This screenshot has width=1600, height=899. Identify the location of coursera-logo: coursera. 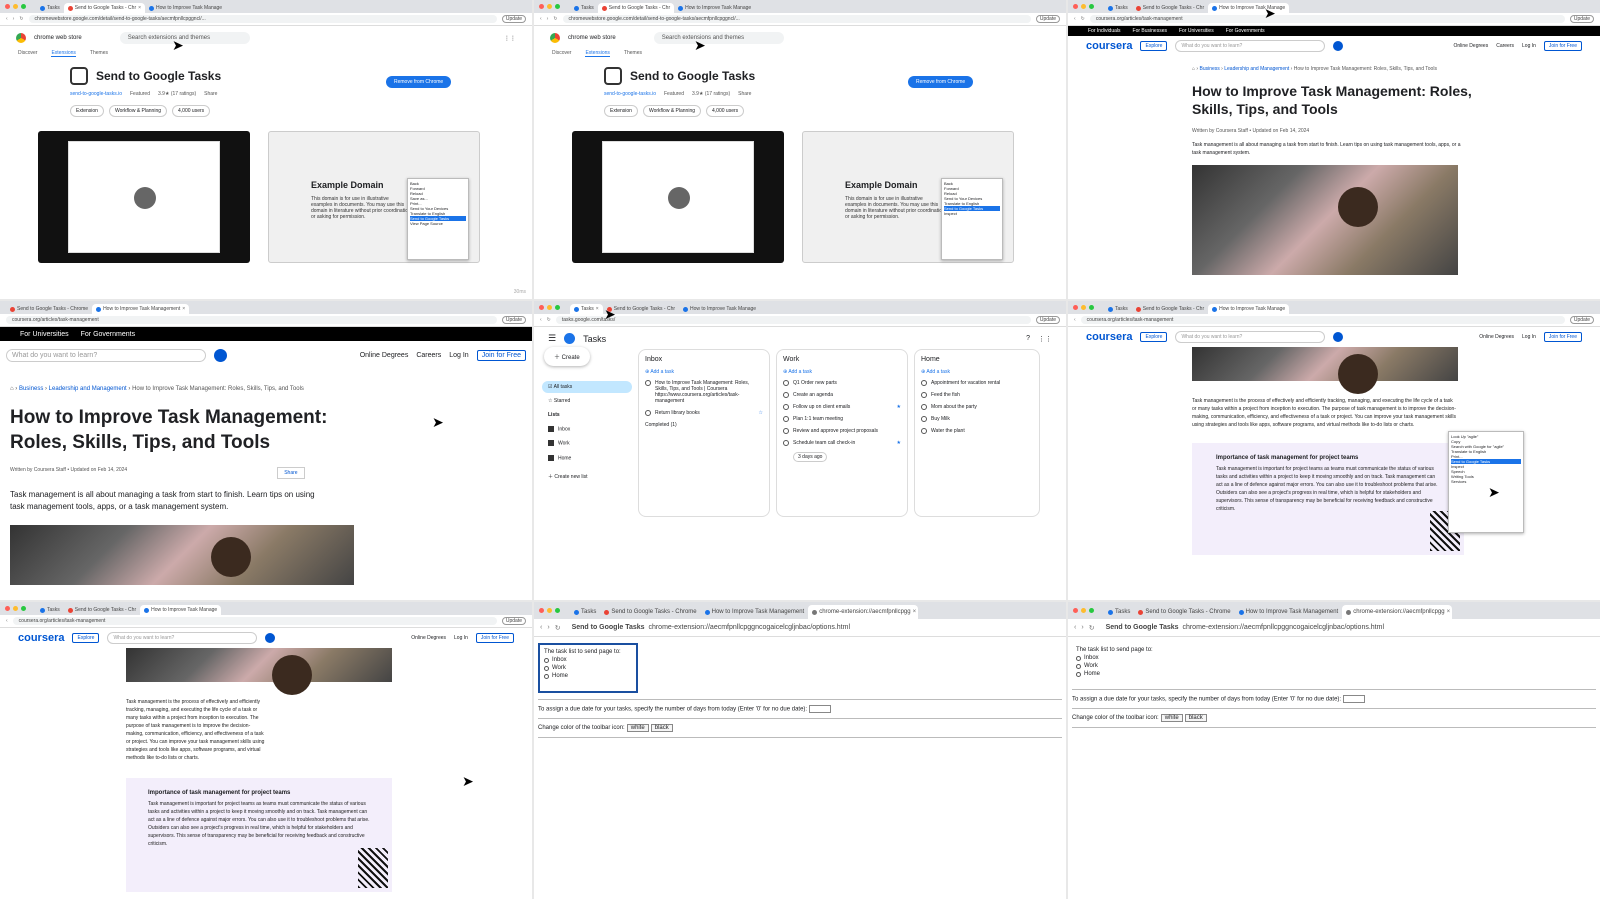
(41, 638).